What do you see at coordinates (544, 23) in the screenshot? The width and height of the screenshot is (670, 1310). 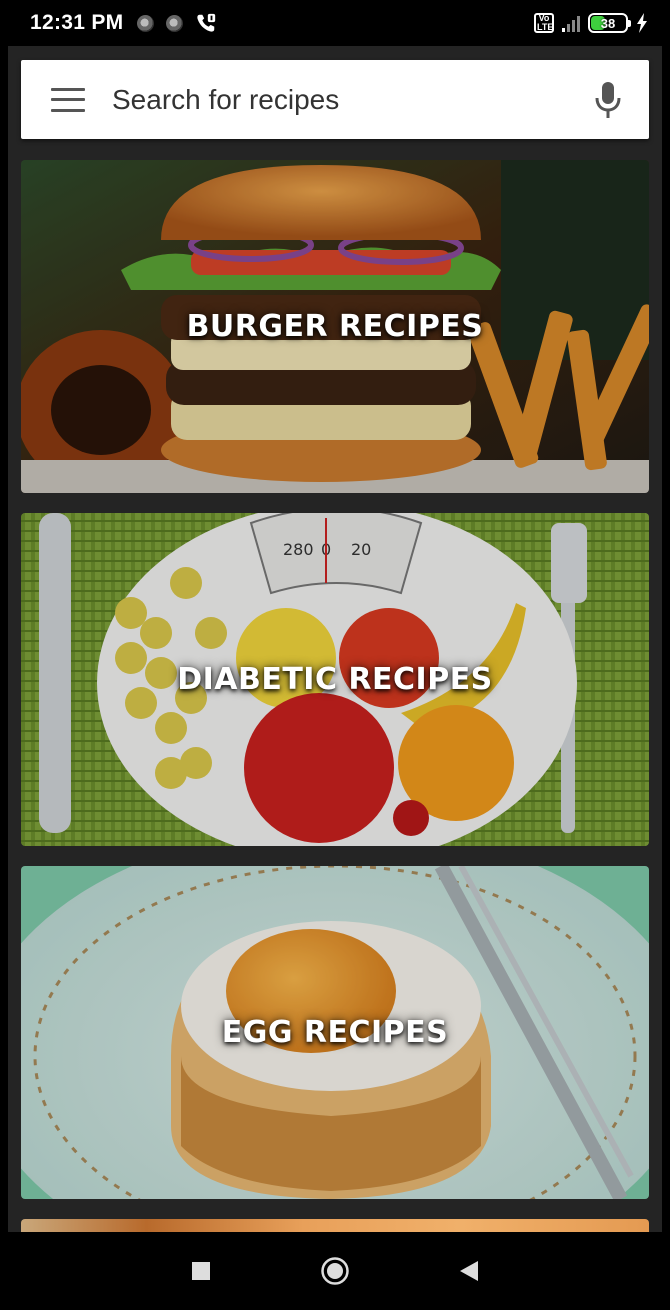 I see `volte-icon: Vo LTE` at bounding box center [544, 23].